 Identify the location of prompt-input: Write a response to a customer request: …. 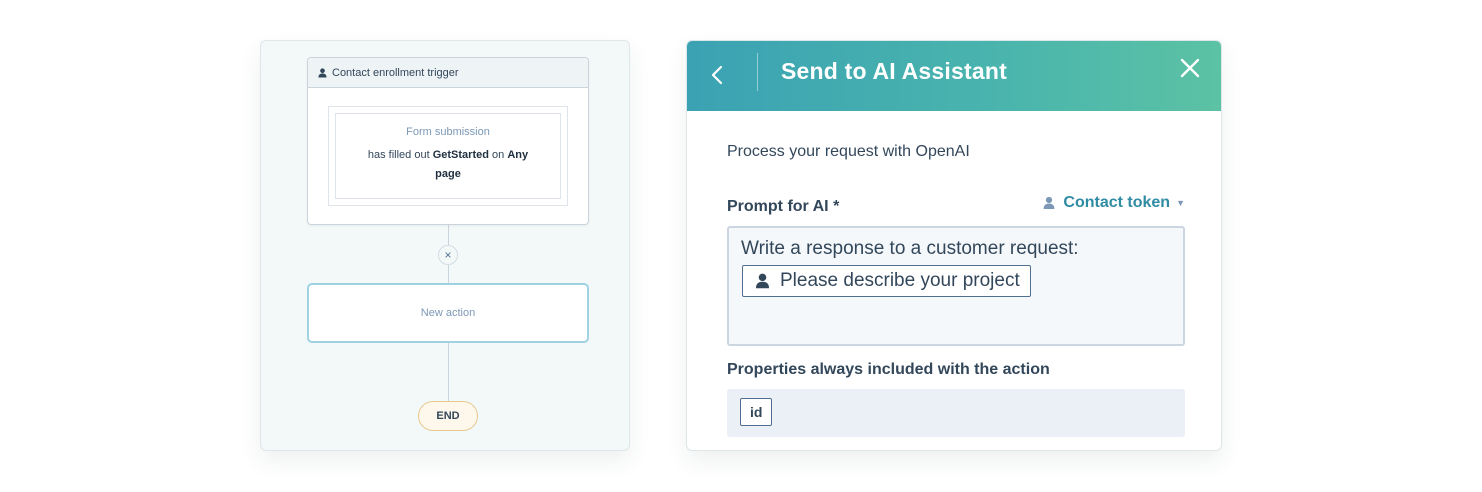
(956, 286).